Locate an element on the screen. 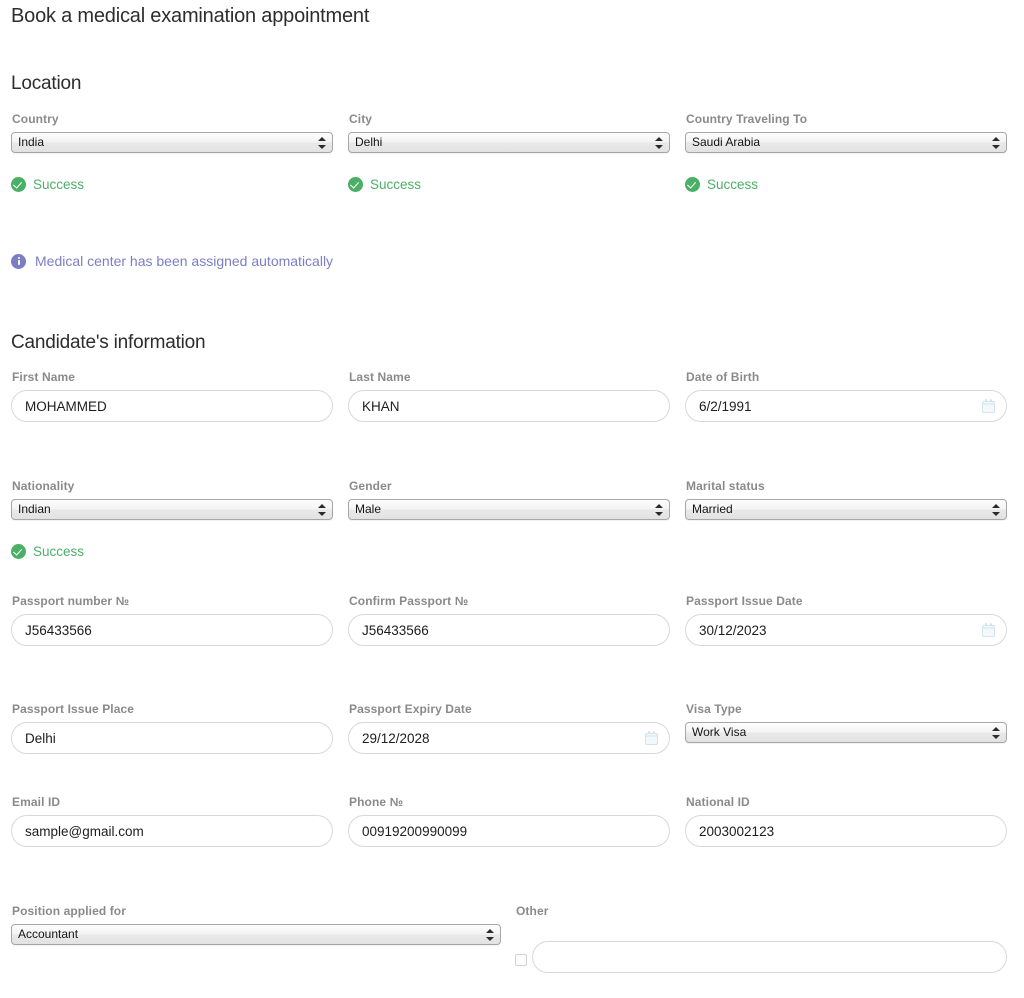 The height and width of the screenshot is (998, 1024). info-circle-icon is located at coordinates (18, 261).